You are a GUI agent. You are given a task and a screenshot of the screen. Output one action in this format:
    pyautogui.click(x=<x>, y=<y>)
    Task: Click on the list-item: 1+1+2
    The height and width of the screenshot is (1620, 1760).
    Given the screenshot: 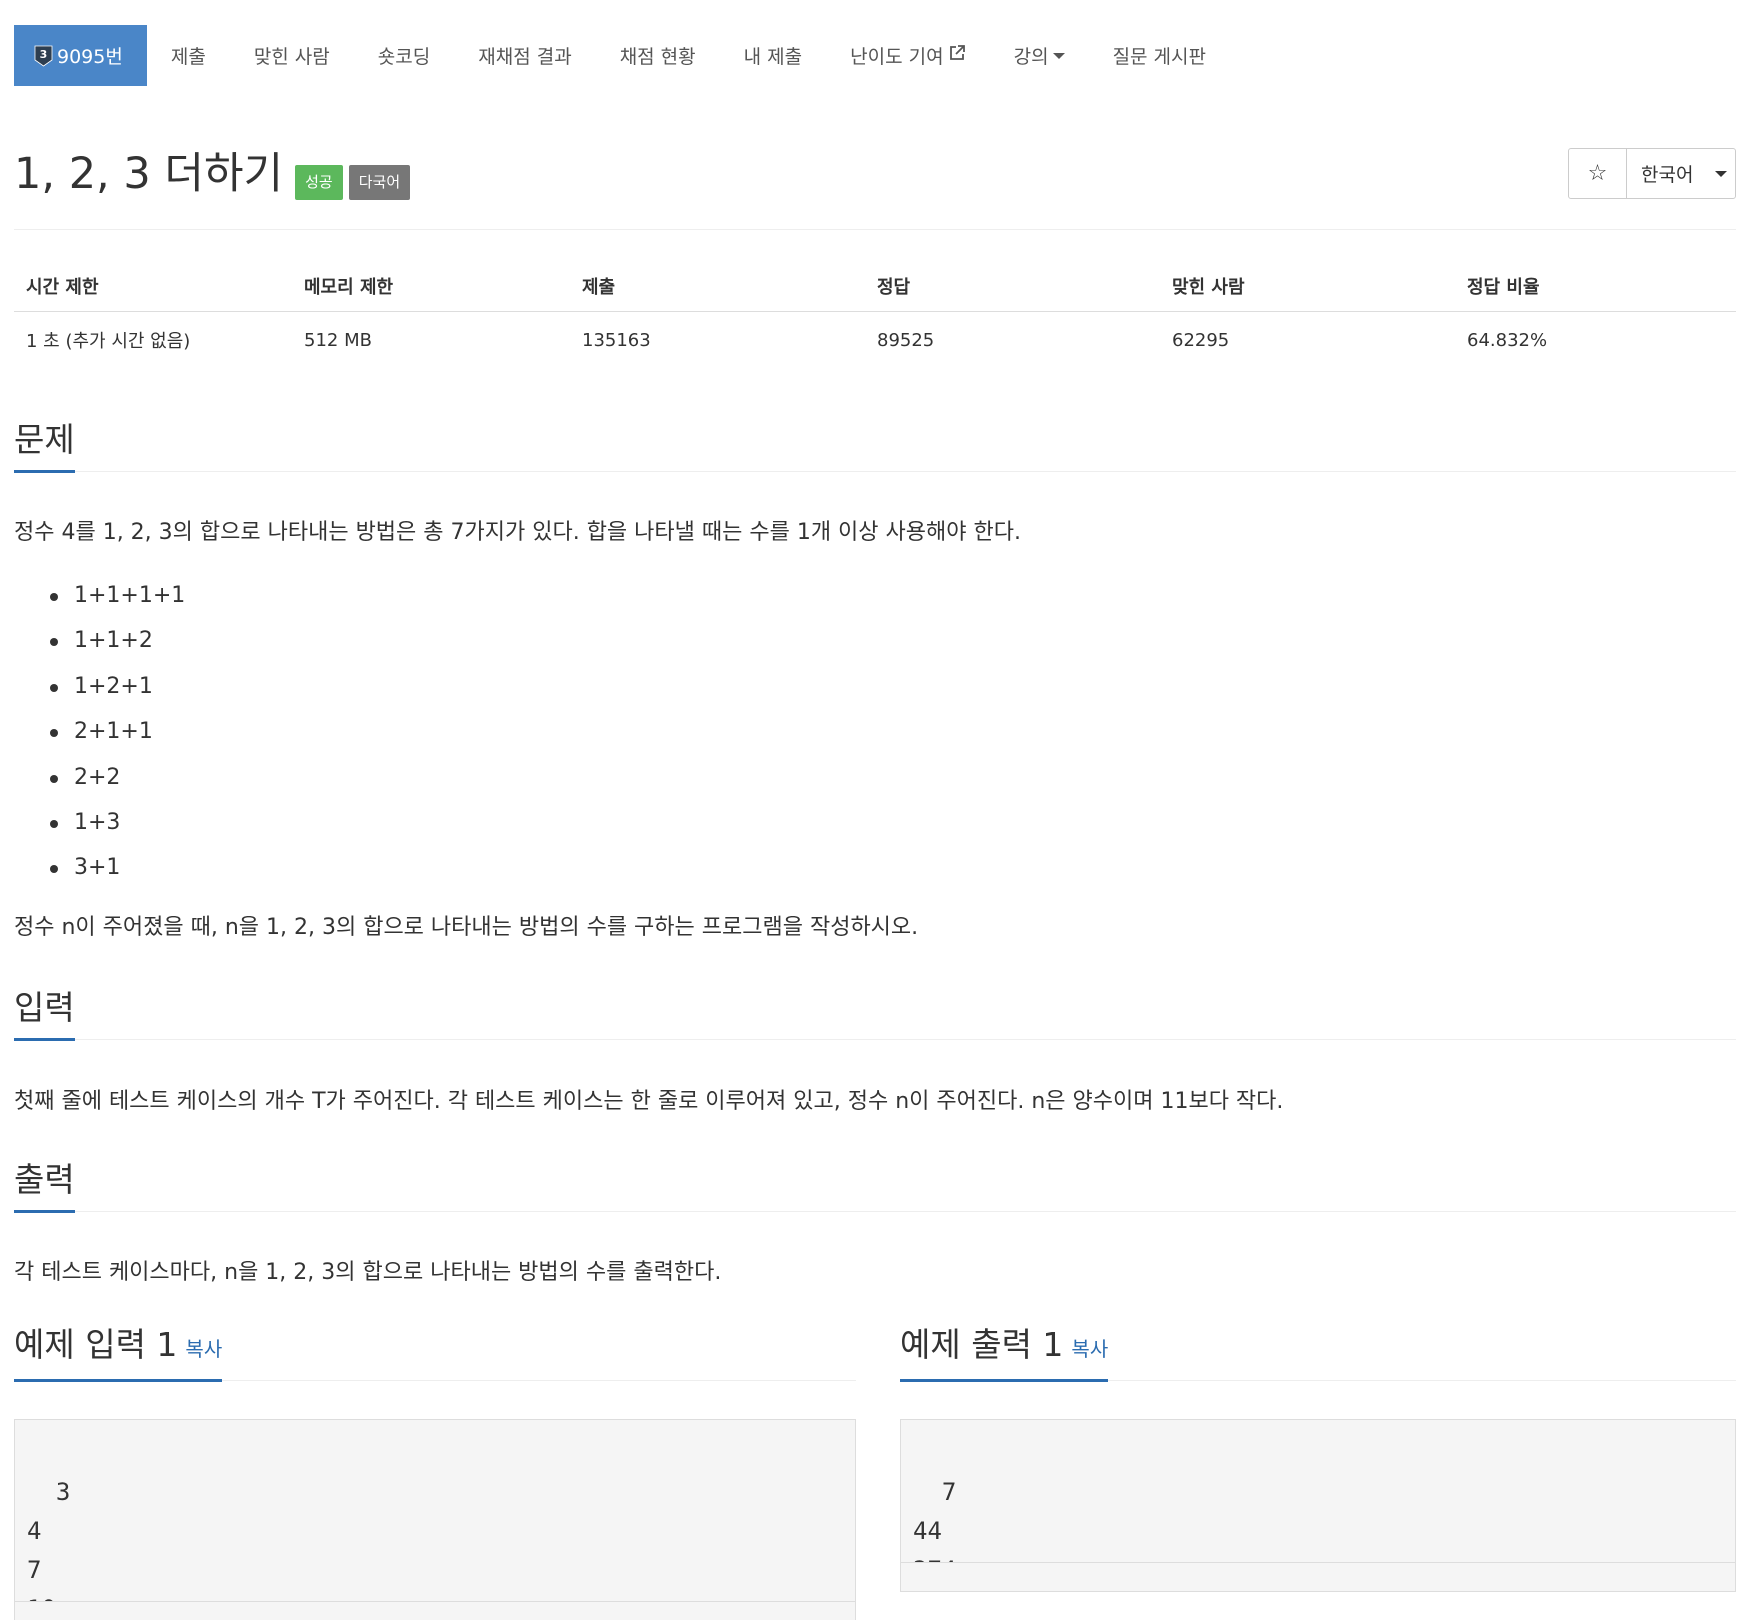 What is the action you would take?
    pyautogui.click(x=99, y=640)
    